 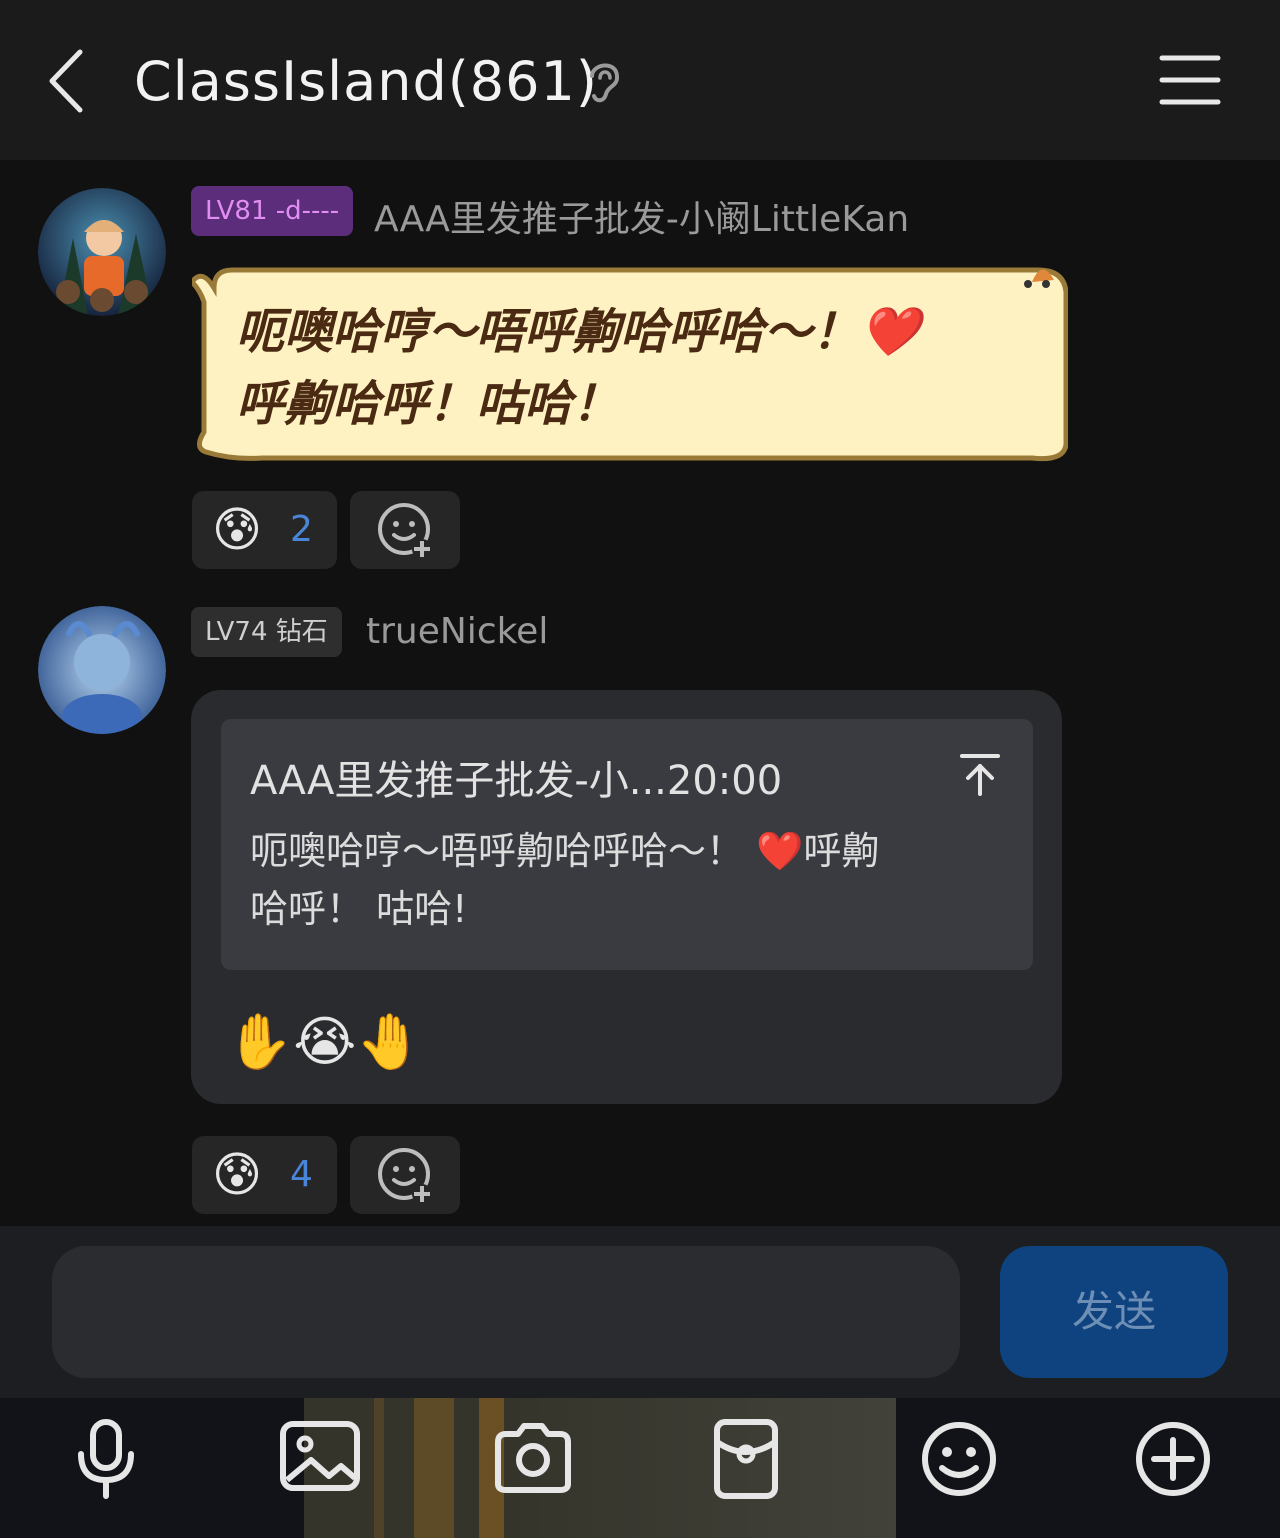 I want to click on quote-header: AAA里发推子批发-小...20:00, so click(x=516, y=781).